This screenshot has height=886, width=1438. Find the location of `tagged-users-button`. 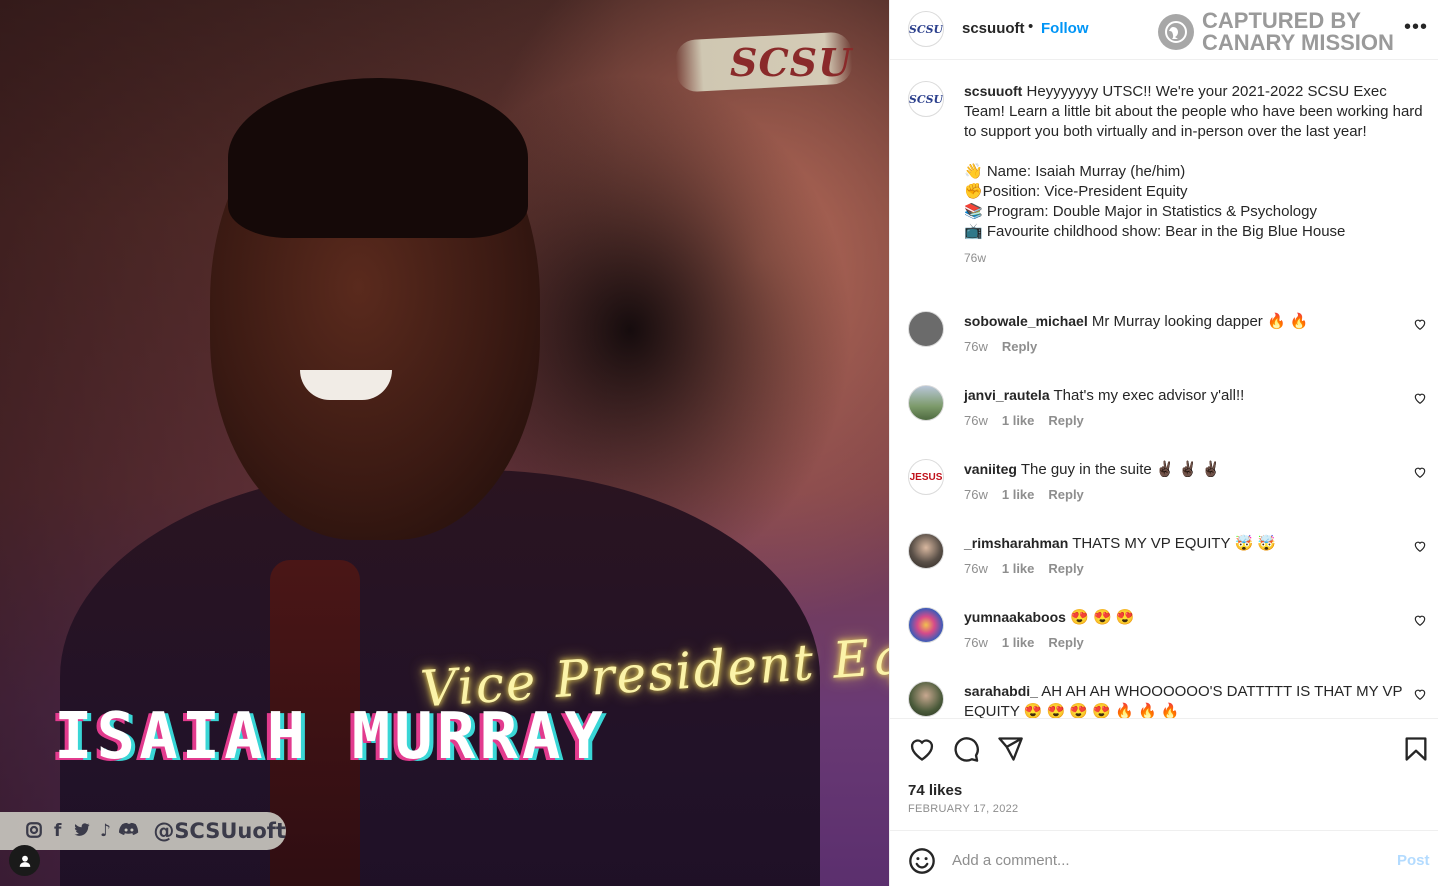

tagged-users-button is located at coordinates (24, 860).